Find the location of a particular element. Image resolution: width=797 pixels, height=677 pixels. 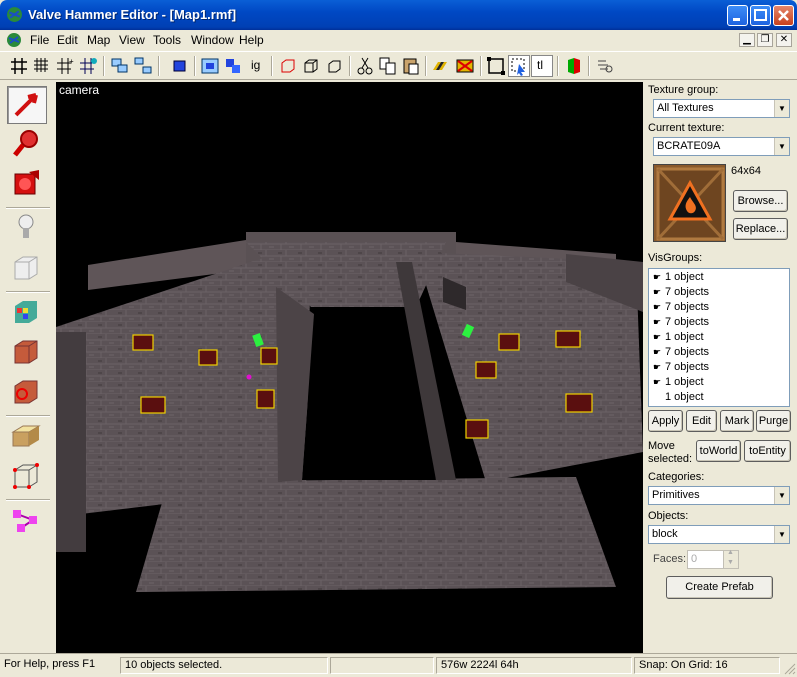

to-entity-button: toEntity is located at coordinates (767, 451).